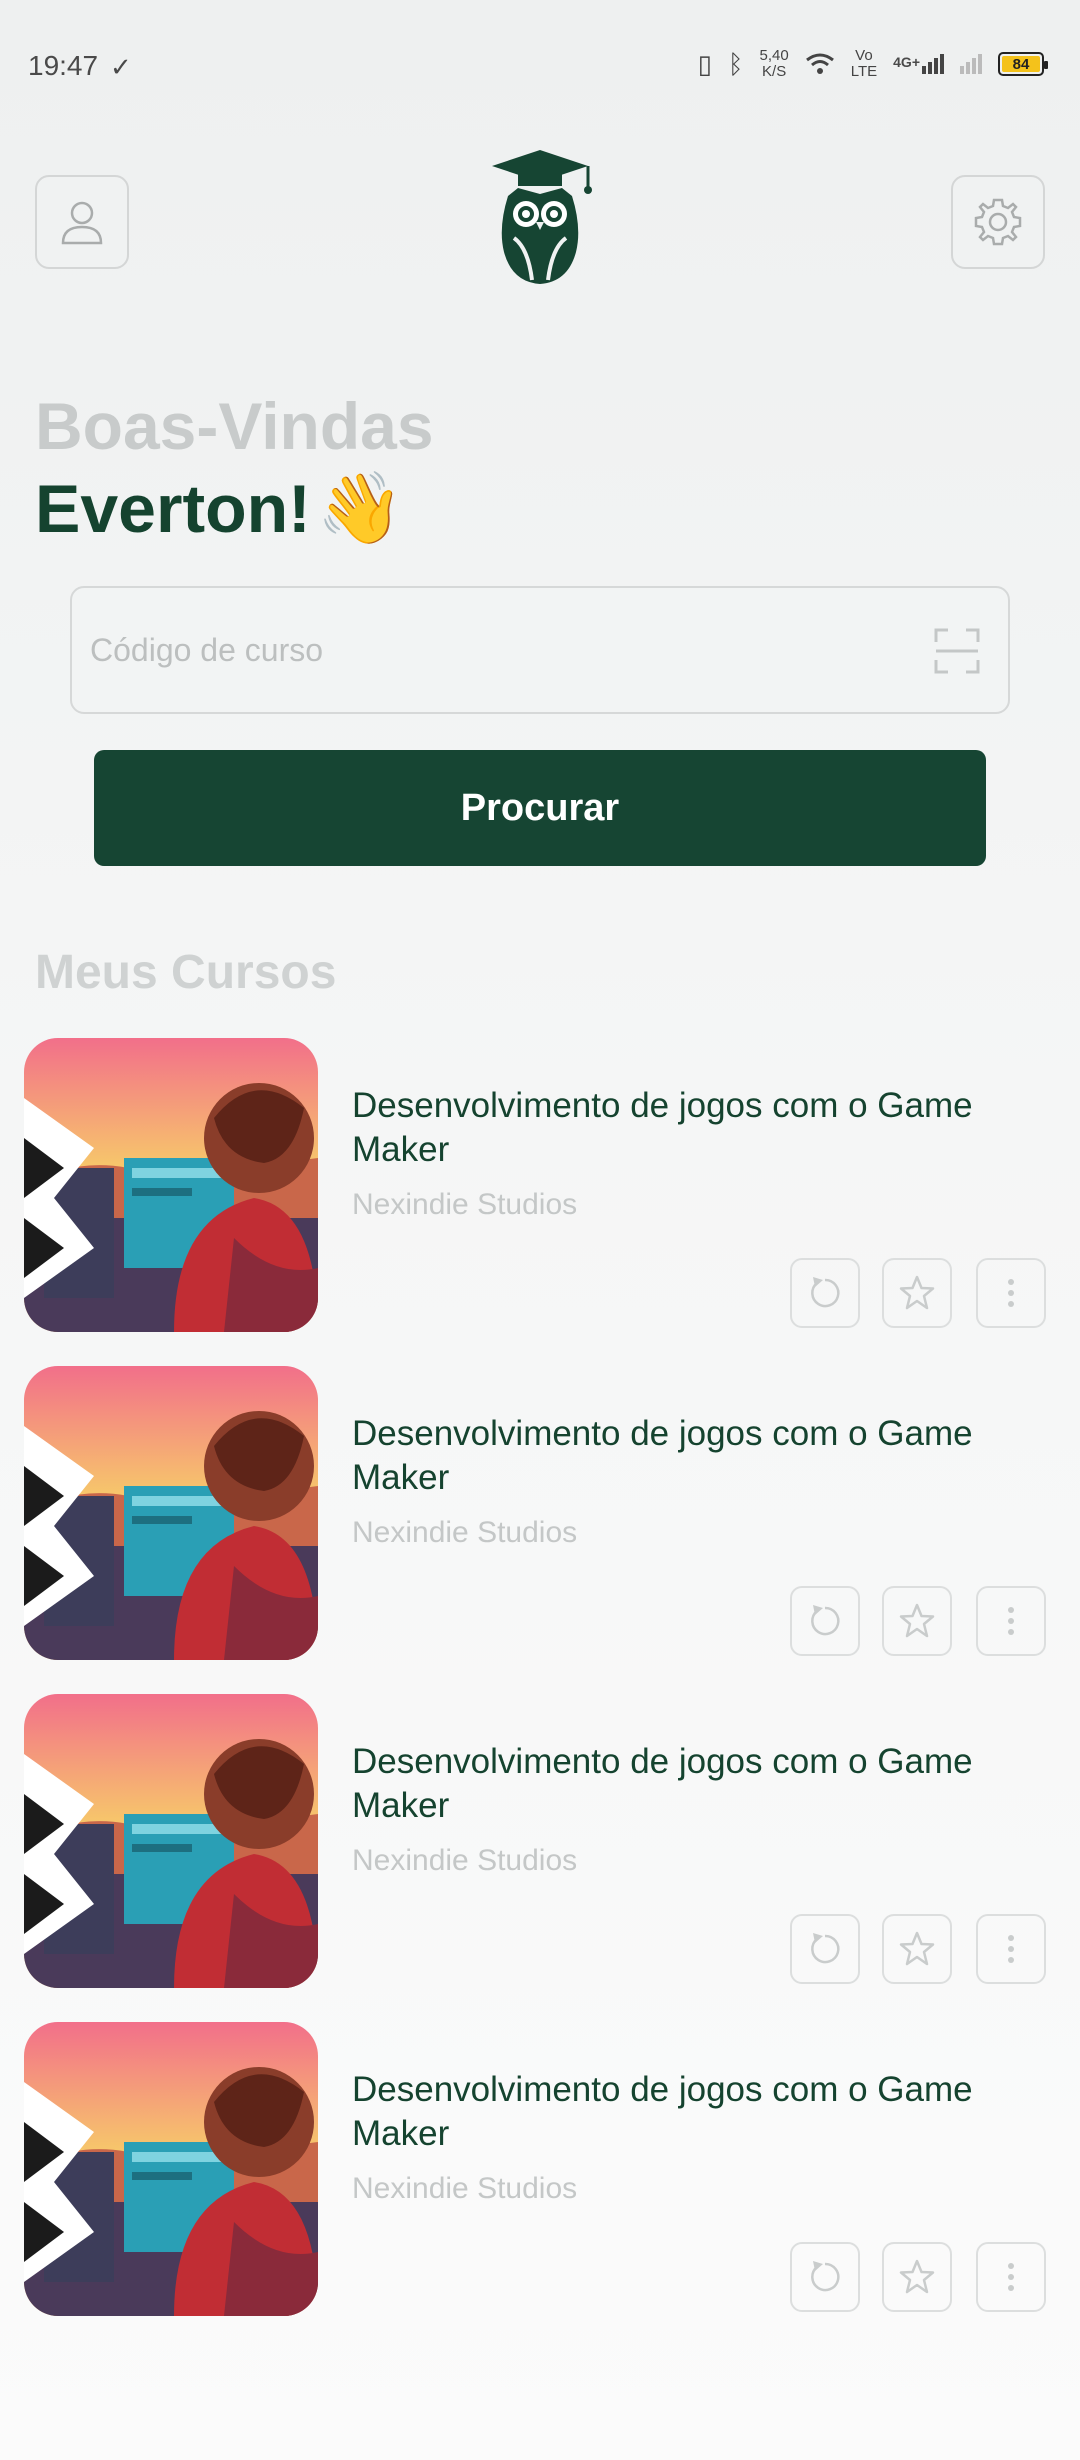  Describe the element at coordinates (774, 55) in the screenshot. I see `speed-value: 5,40` at that location.